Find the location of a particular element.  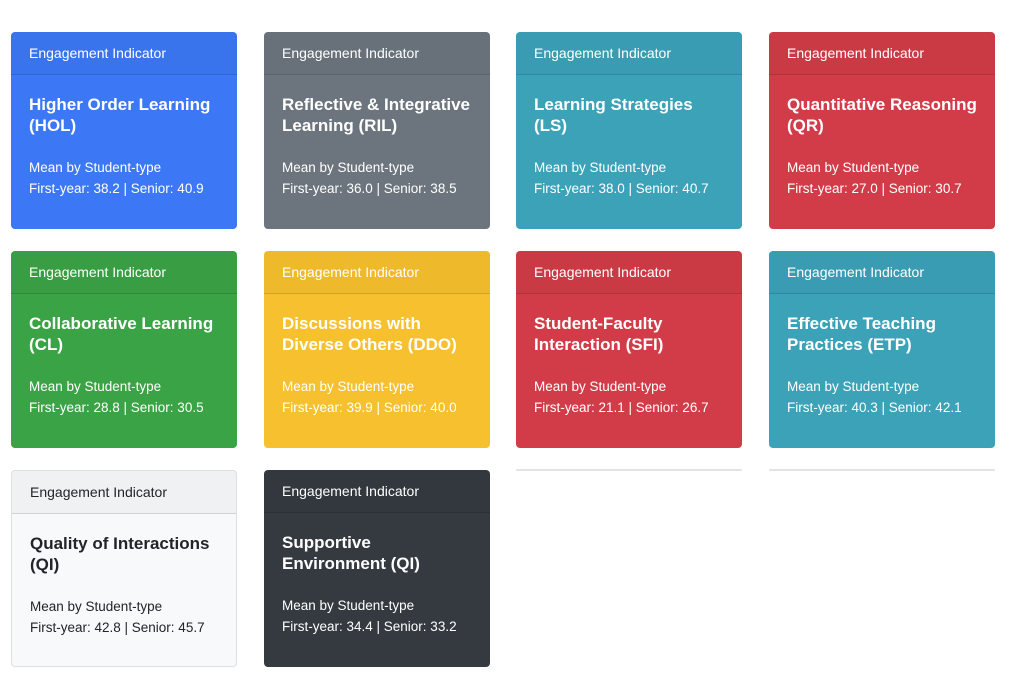

card-title: Quantitative Reasoning (QR) is located at coordinates (882, 125).